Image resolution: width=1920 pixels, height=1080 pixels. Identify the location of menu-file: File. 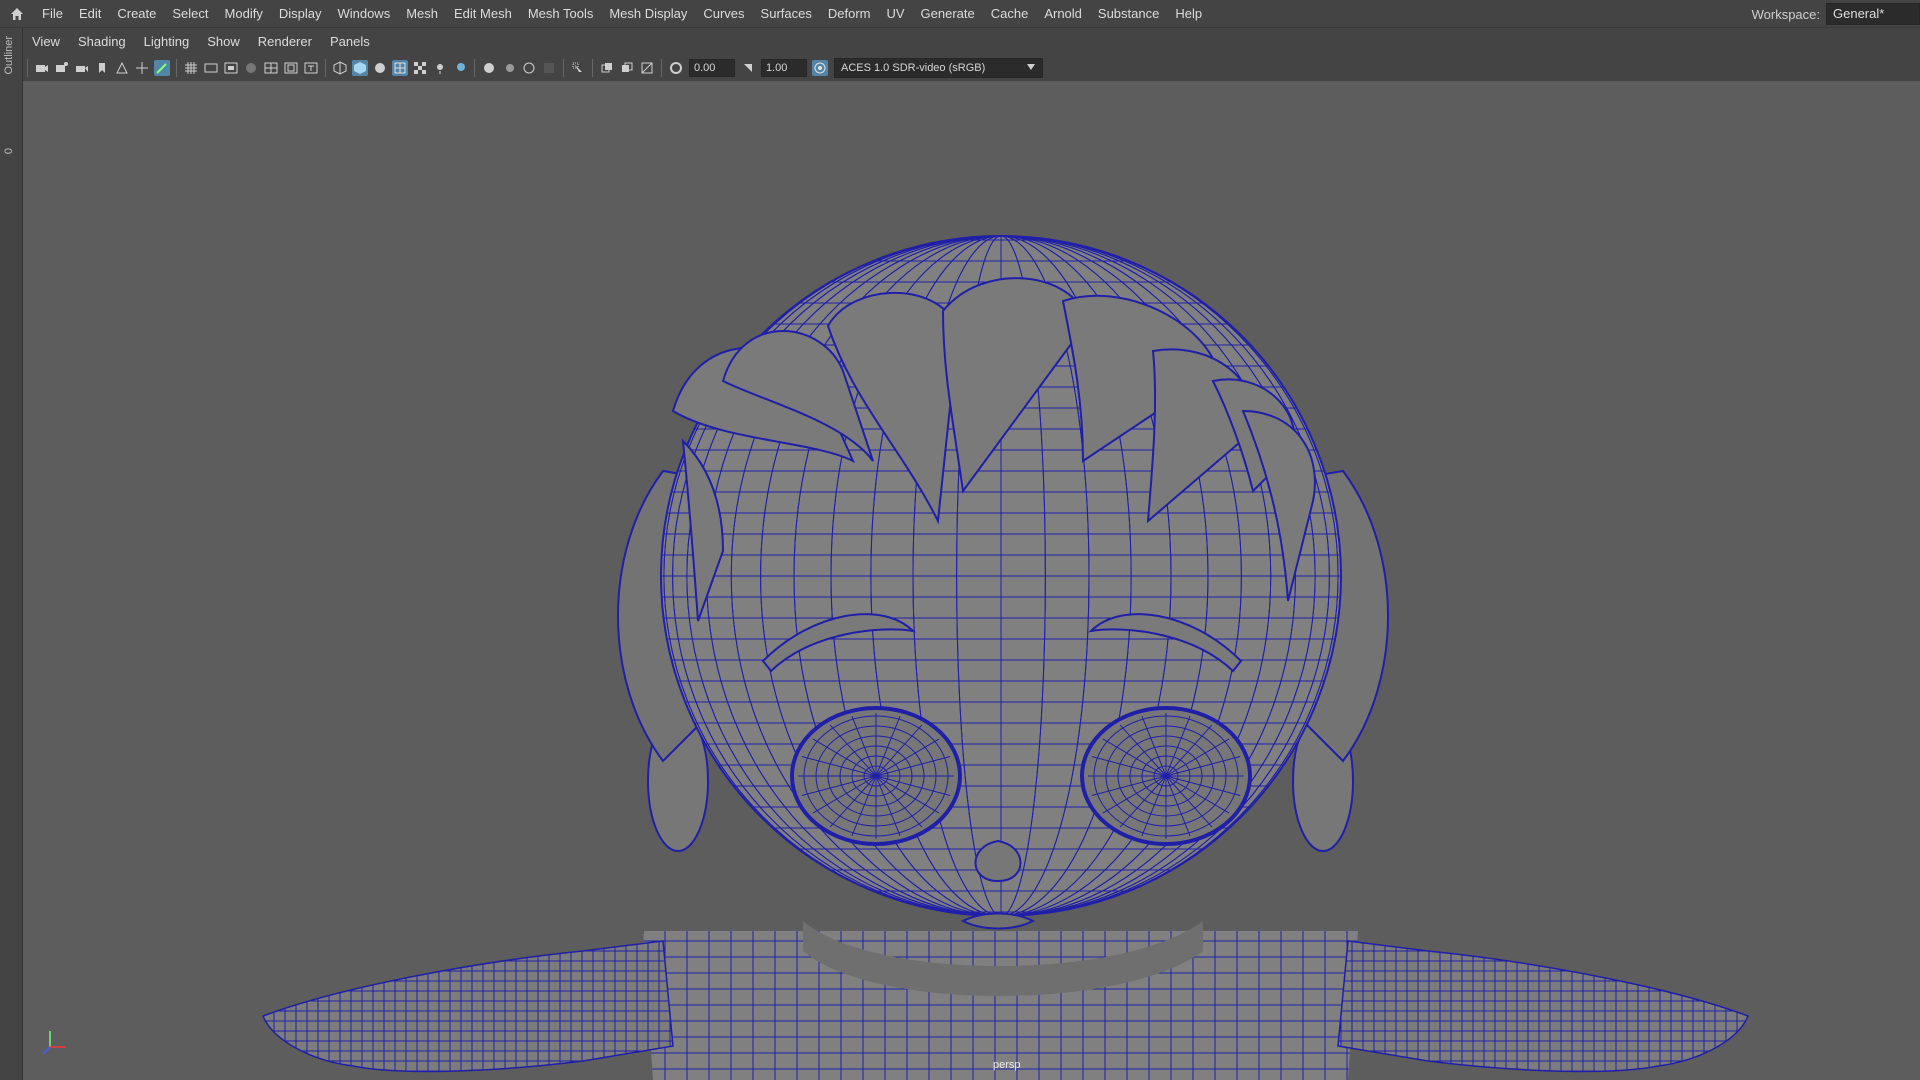
(52, 14).